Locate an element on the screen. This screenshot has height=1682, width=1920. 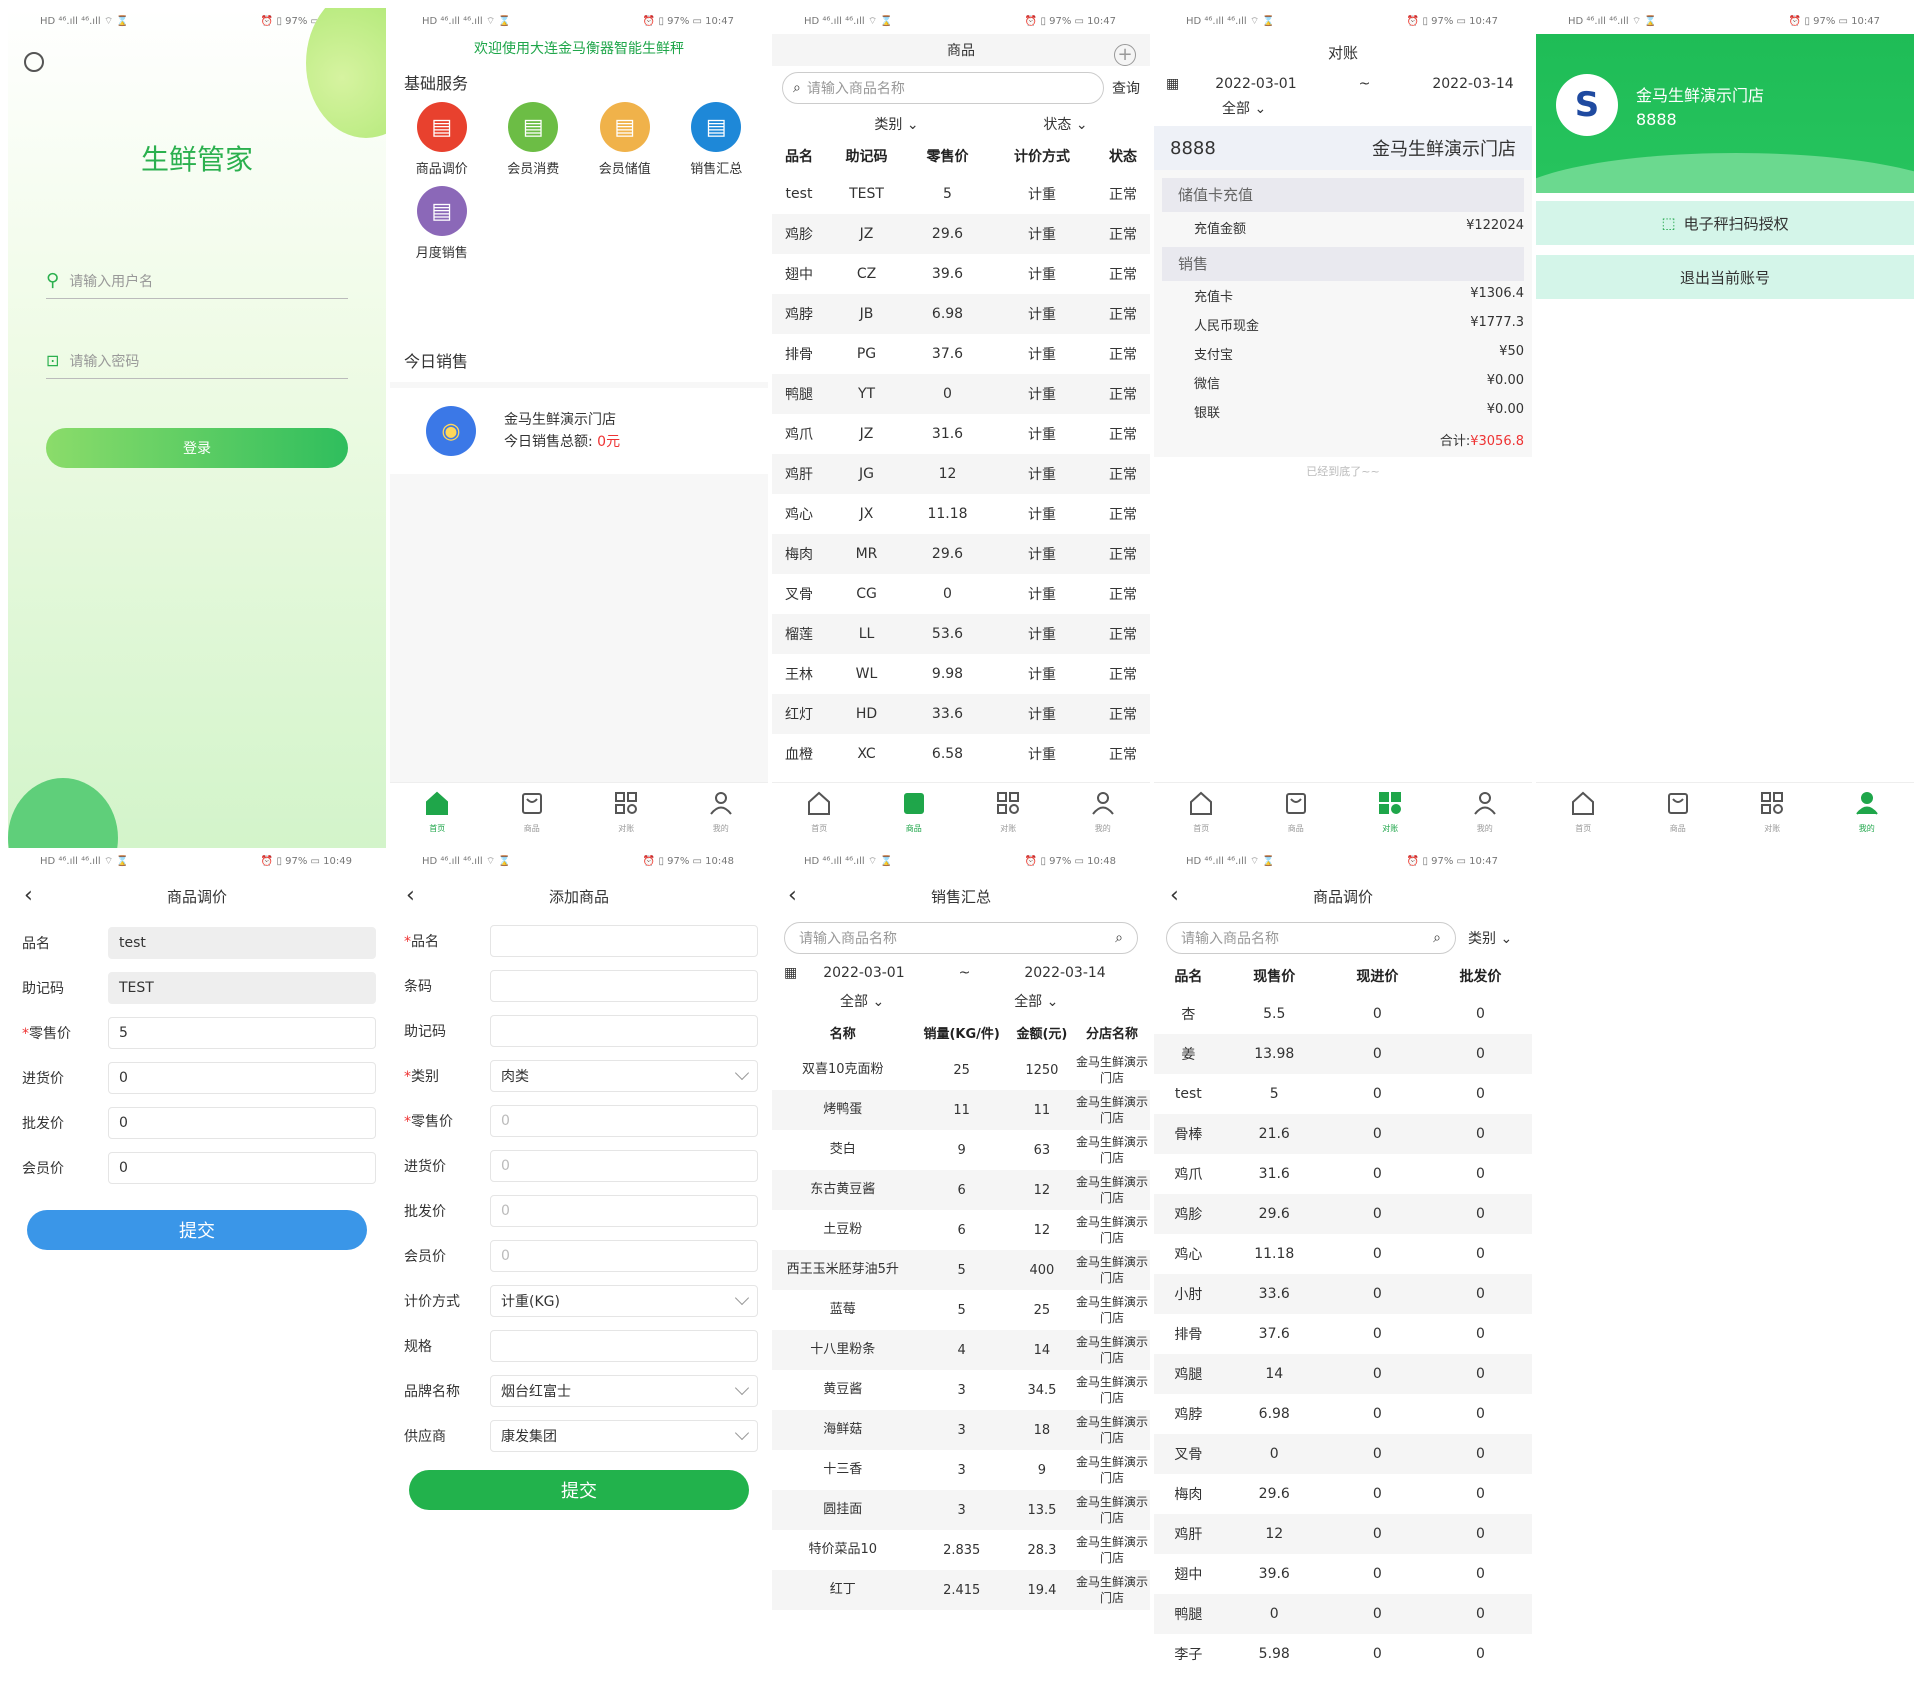
field-select: 康发集团 is located at coordinates (624, 1435).